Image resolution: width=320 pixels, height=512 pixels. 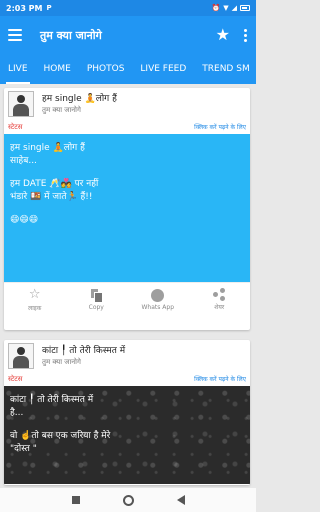 What do you see at coordinates (128, 35) in the screenshot?
I see `app-bar: तुम क्या जानोगे ★` at bounding box center [128, 35].